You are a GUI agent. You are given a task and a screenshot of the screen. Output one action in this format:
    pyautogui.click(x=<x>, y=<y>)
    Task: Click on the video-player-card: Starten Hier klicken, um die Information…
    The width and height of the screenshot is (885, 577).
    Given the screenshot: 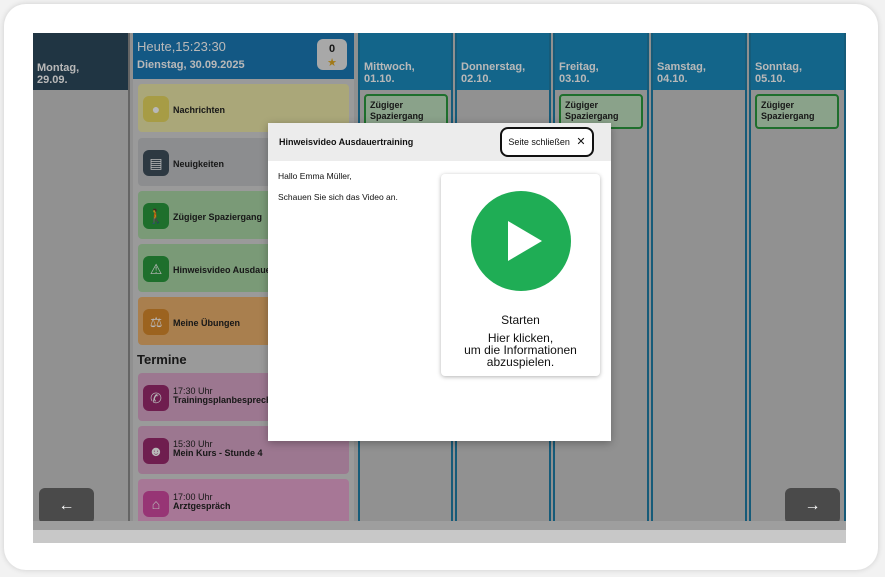 What is the action you would take?
    pyautogui.click(x=520, y=275)
    